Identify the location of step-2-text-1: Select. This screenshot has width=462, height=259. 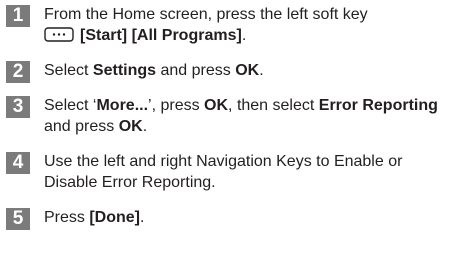
(68, 70).